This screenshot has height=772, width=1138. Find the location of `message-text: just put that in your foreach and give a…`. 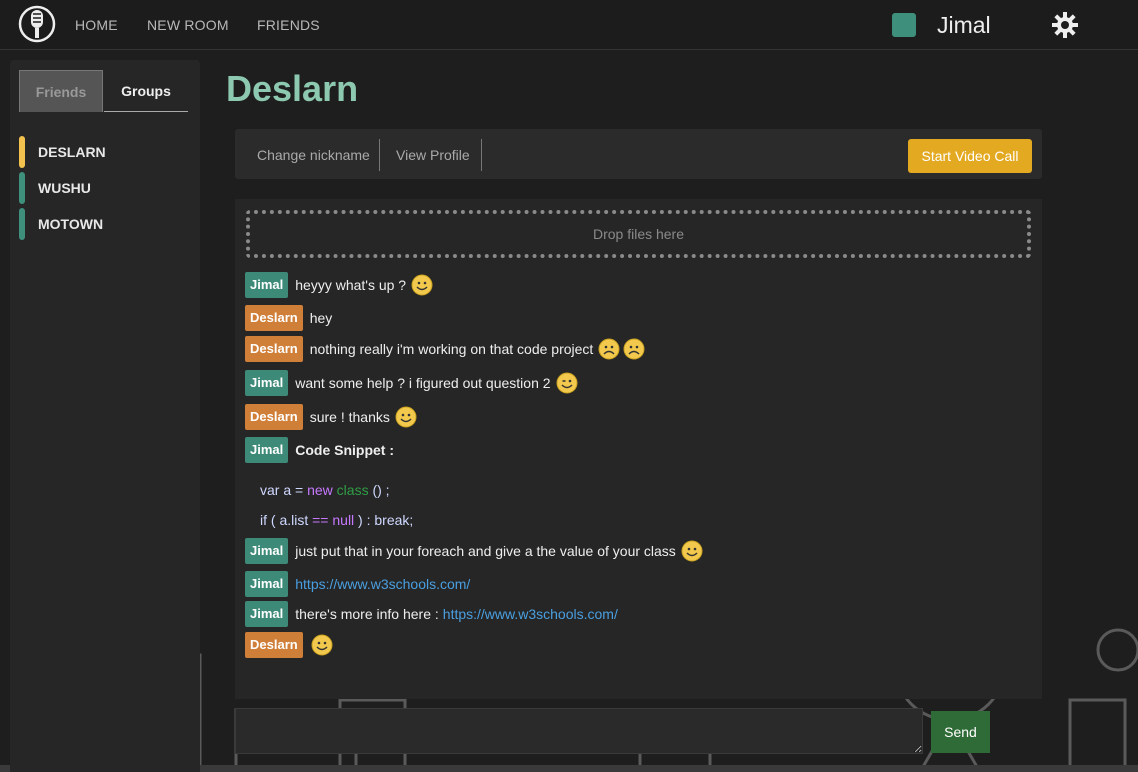

message-text: just put that in your foreach and give a… is located at coordinates (485, 551).